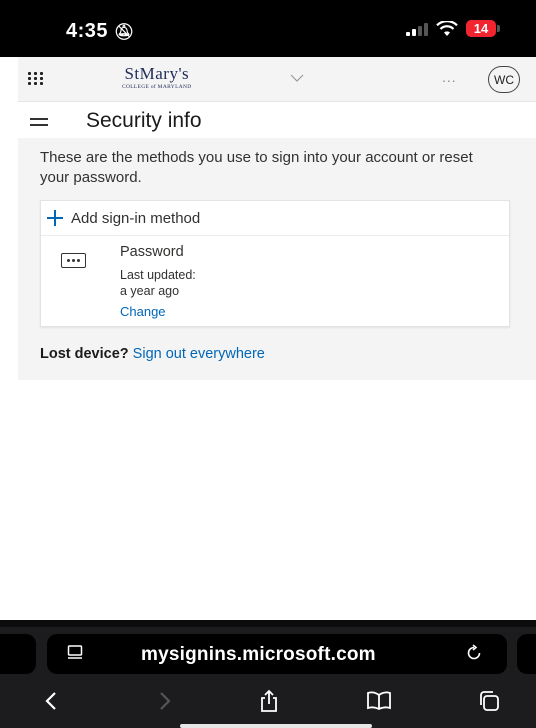  Describe the element at coordinates (18, 654) in the screenshot. I see `previous-tab-pill` at that location.